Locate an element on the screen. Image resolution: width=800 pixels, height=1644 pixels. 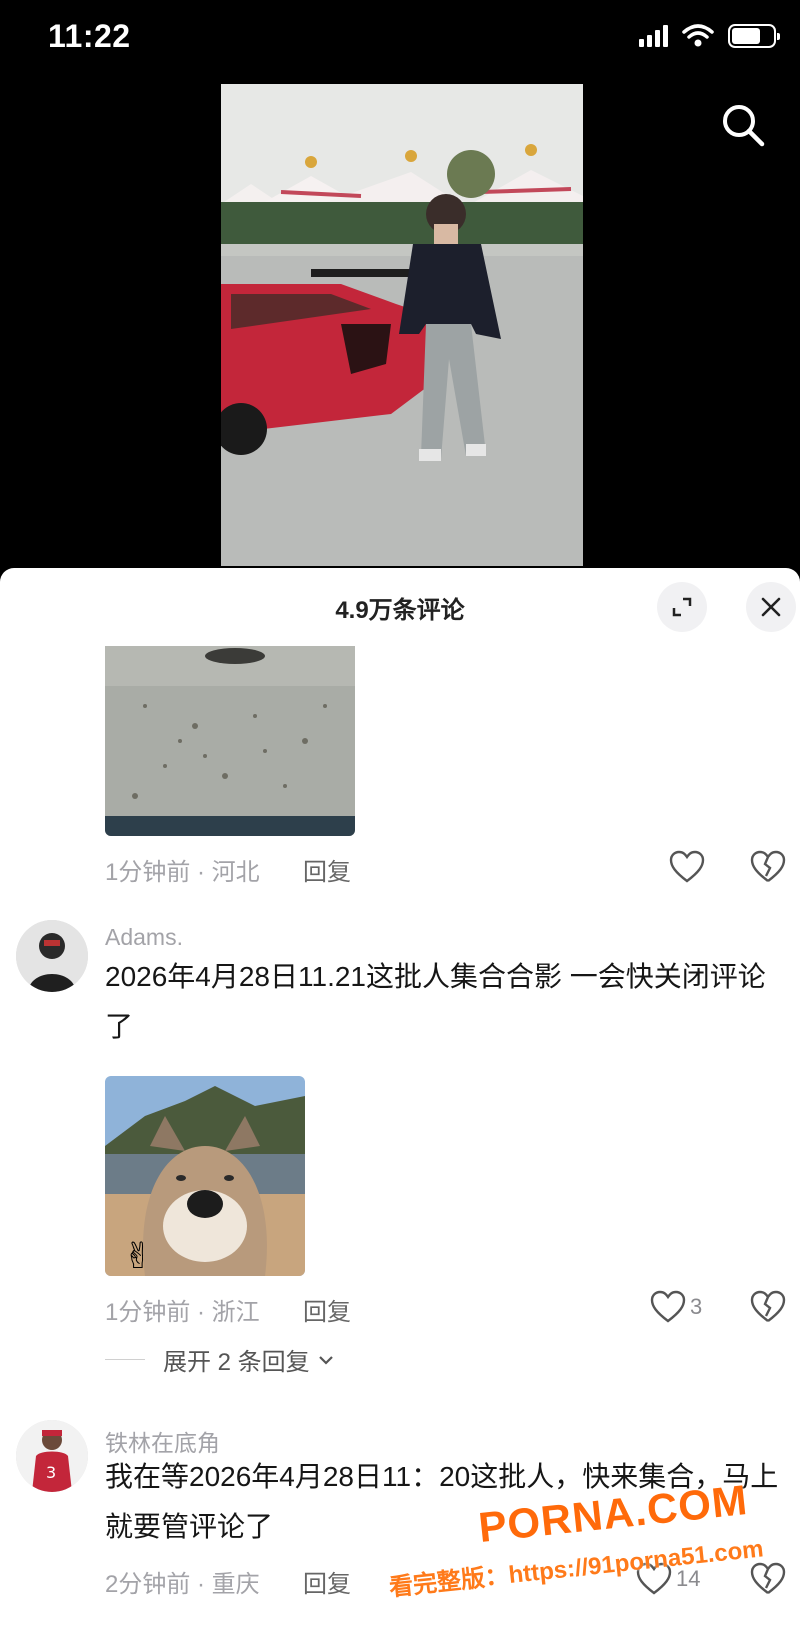
comment-time-location: 2分钟前 · 重庆 is located at coordinates (182, 1584).